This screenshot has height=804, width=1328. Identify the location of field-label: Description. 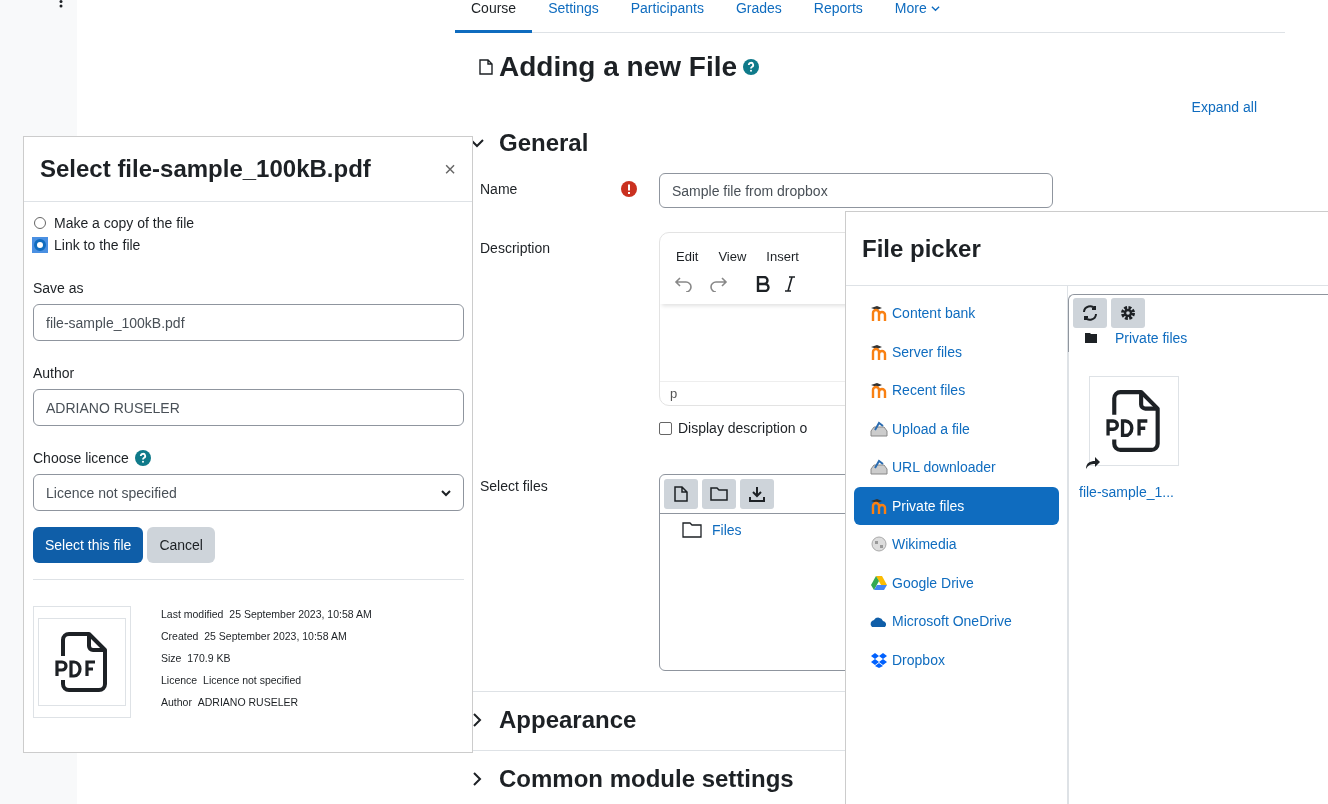
(515, 248).